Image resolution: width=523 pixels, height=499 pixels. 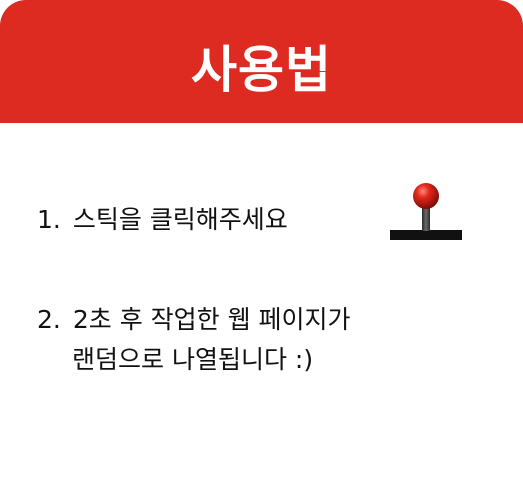 I want to click on page-title: 사용법, so click(x=261, y=69).